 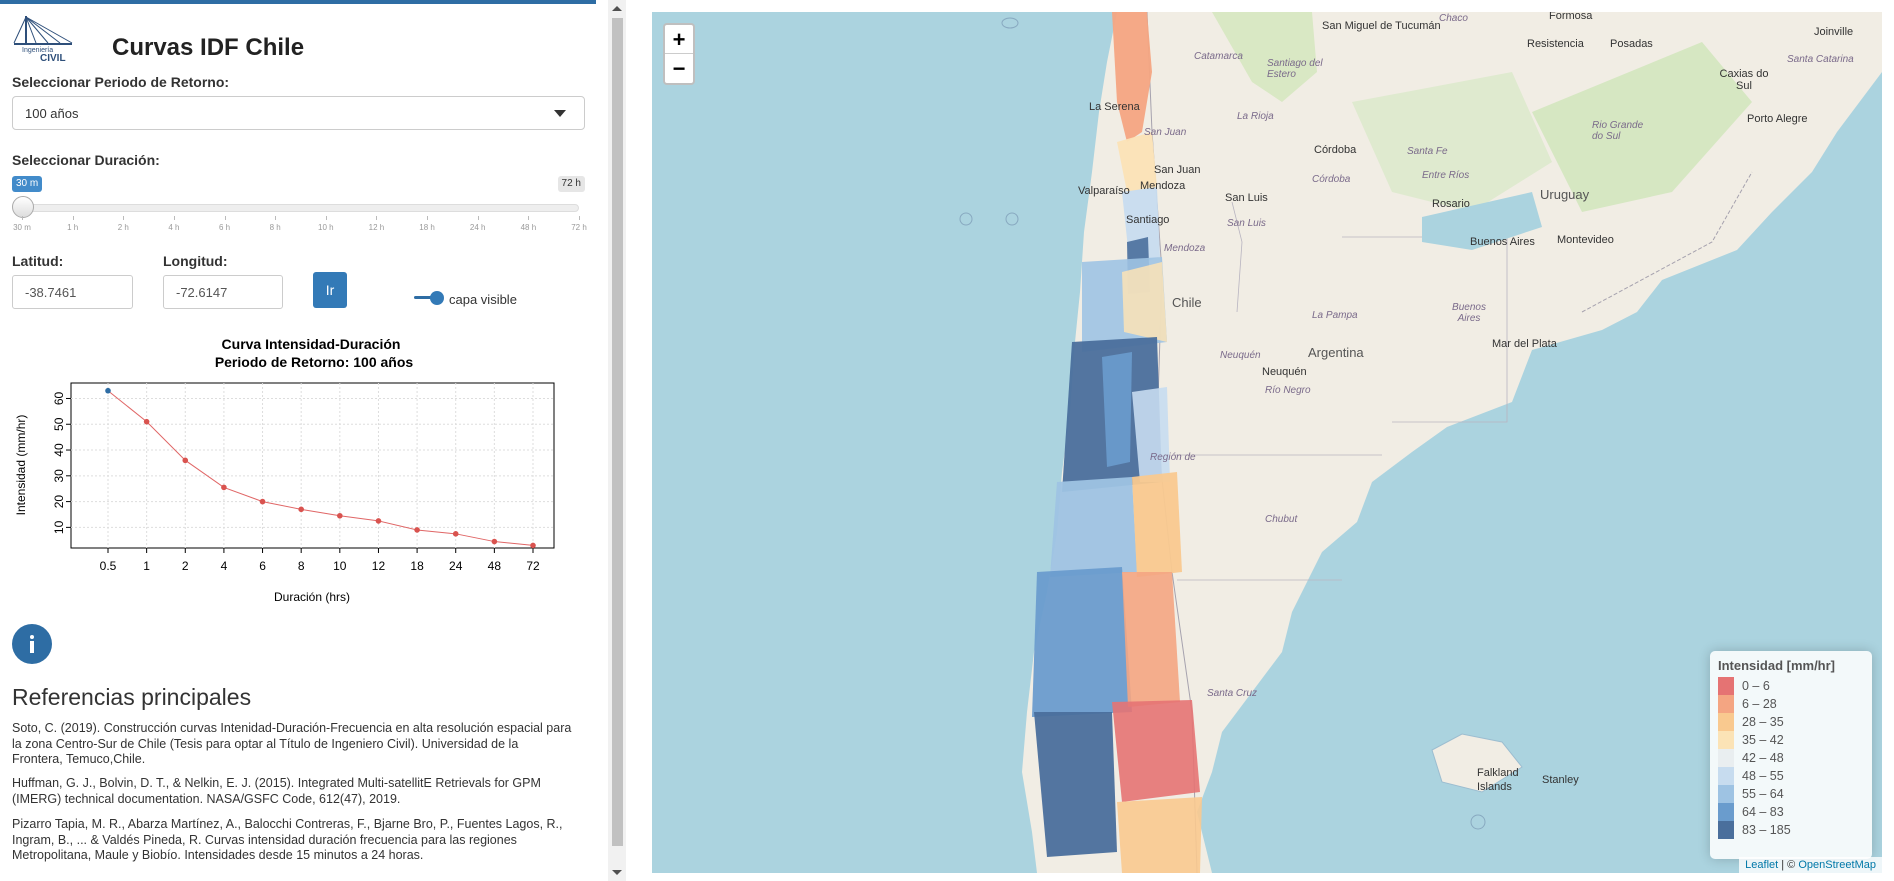 I want to click on slider-handle, so click(x=23, y=207).